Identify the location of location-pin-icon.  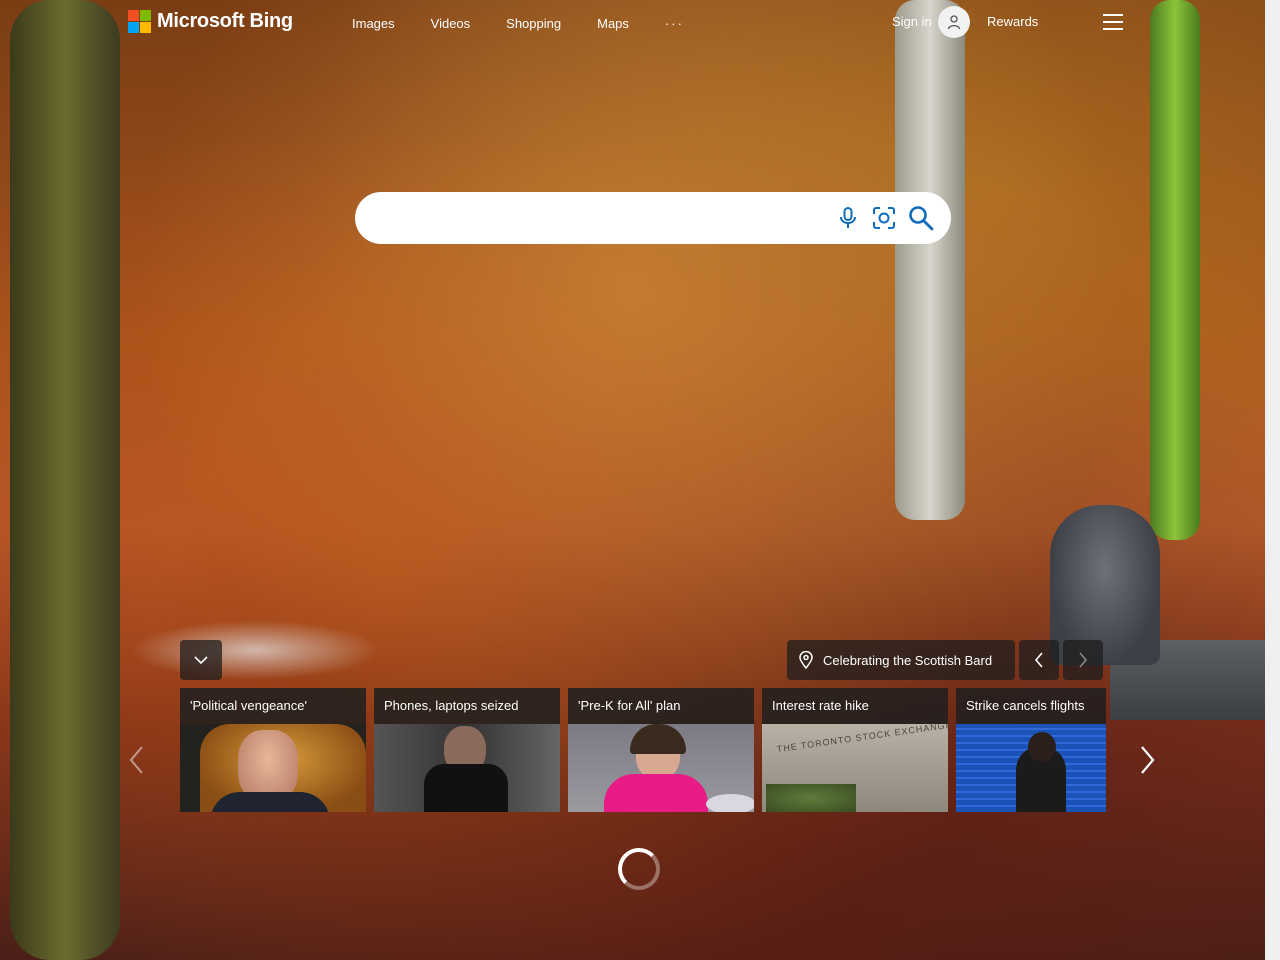
(806, 660).